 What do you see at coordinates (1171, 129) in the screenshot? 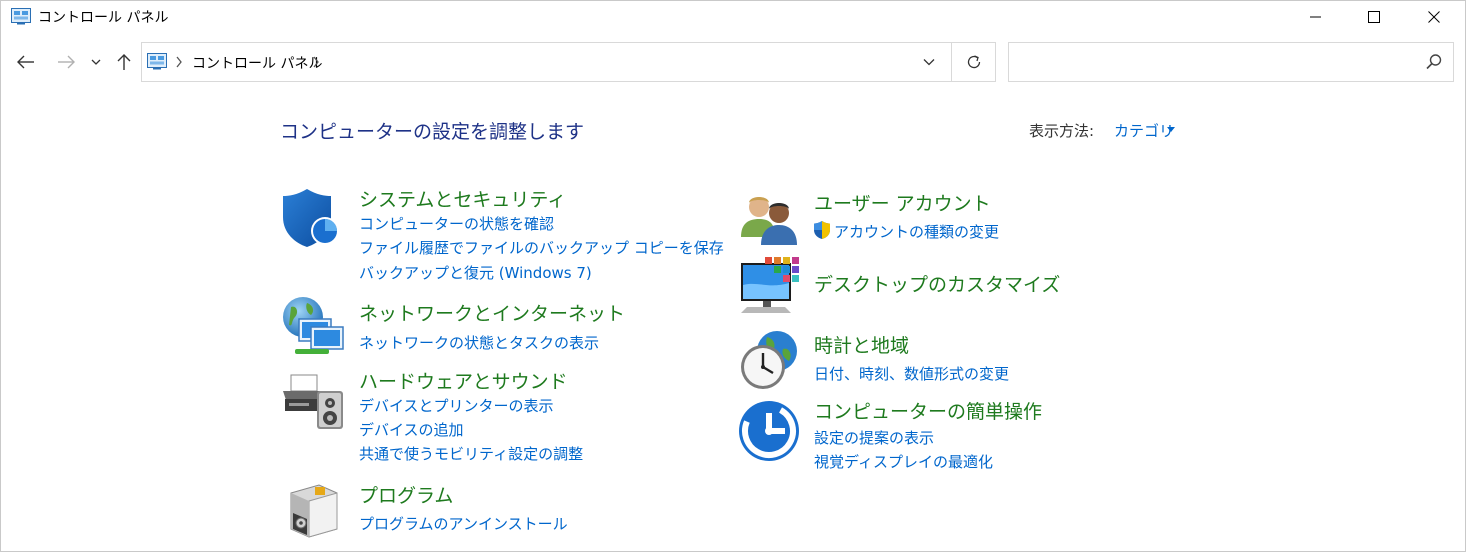
I see `dropdown-arrow-icon` at bounding box center [1171, 129].